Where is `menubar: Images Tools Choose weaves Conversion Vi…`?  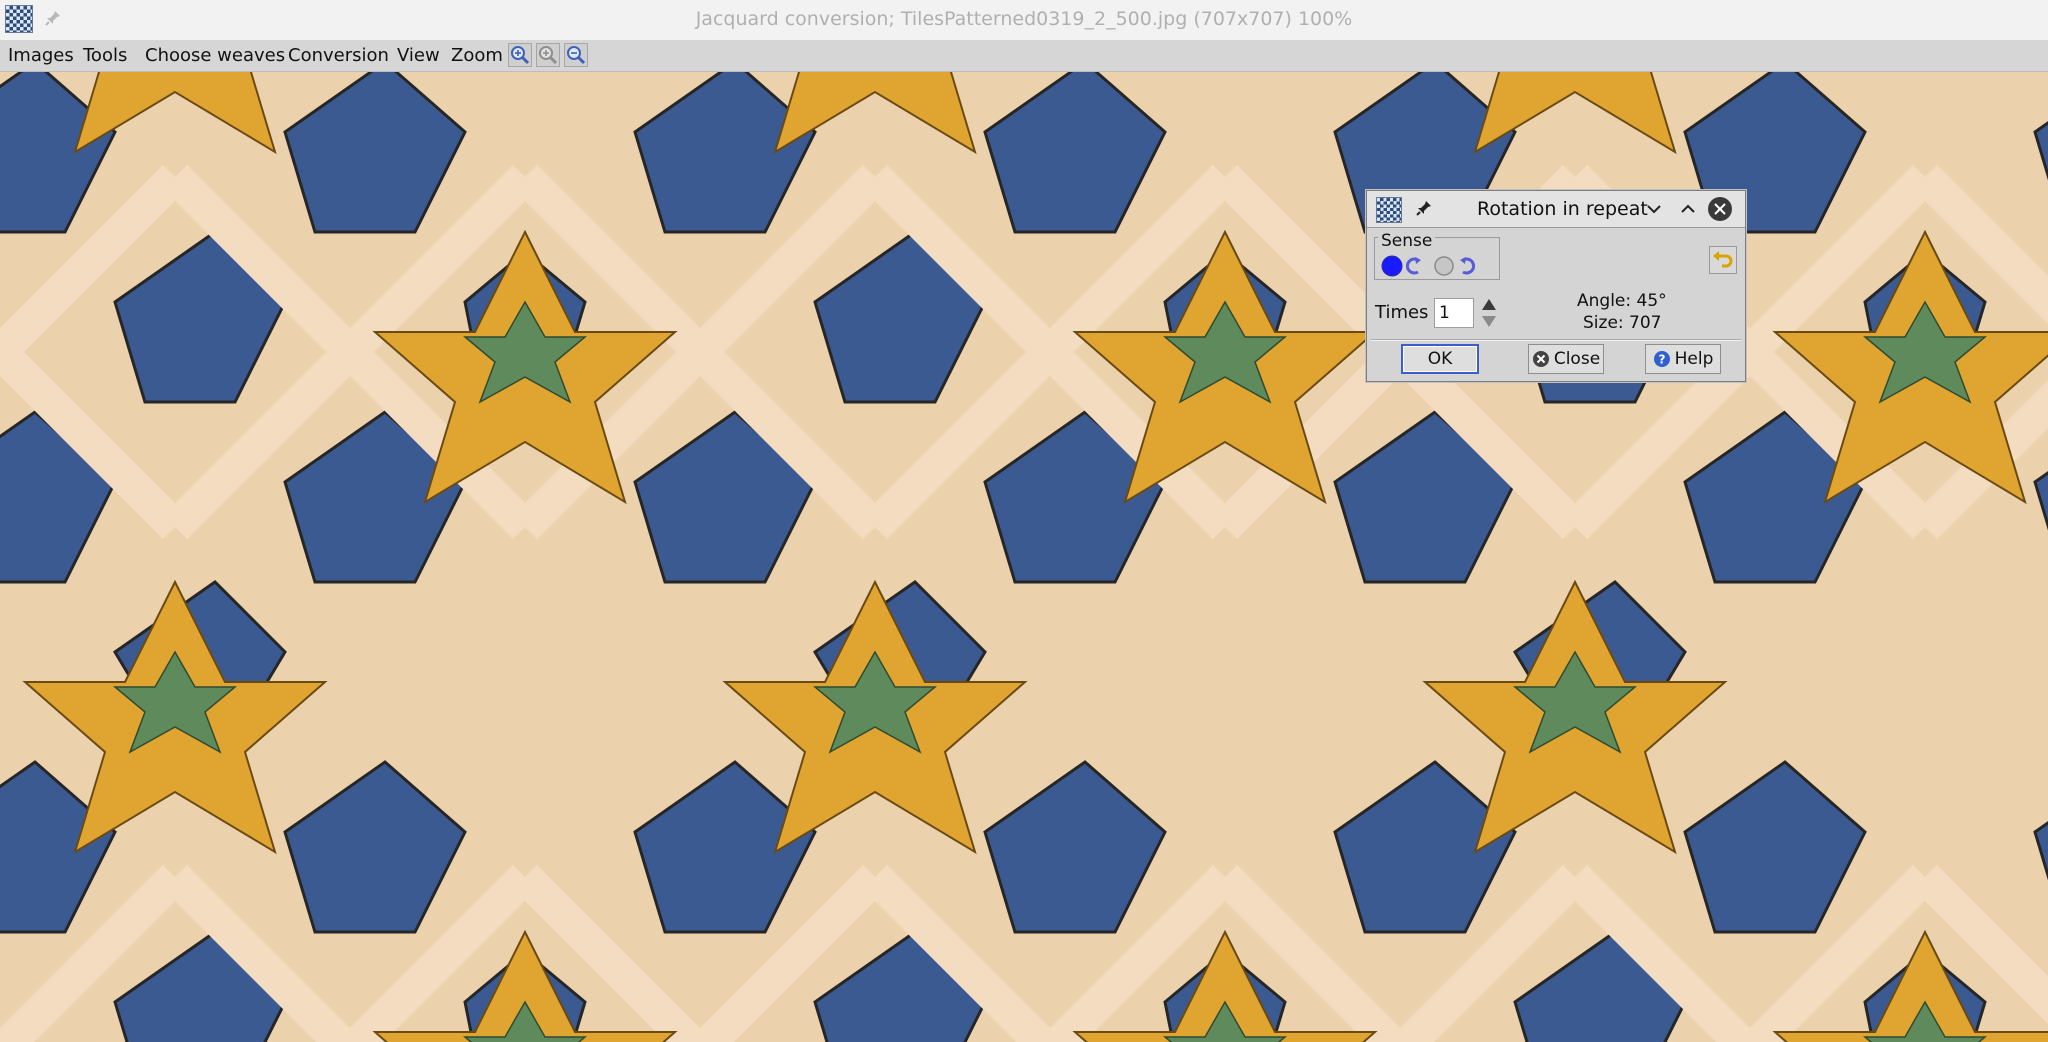
menubar: Images Tools Choose weaves Conversion Vi… is located at coordinates (1024, 56).